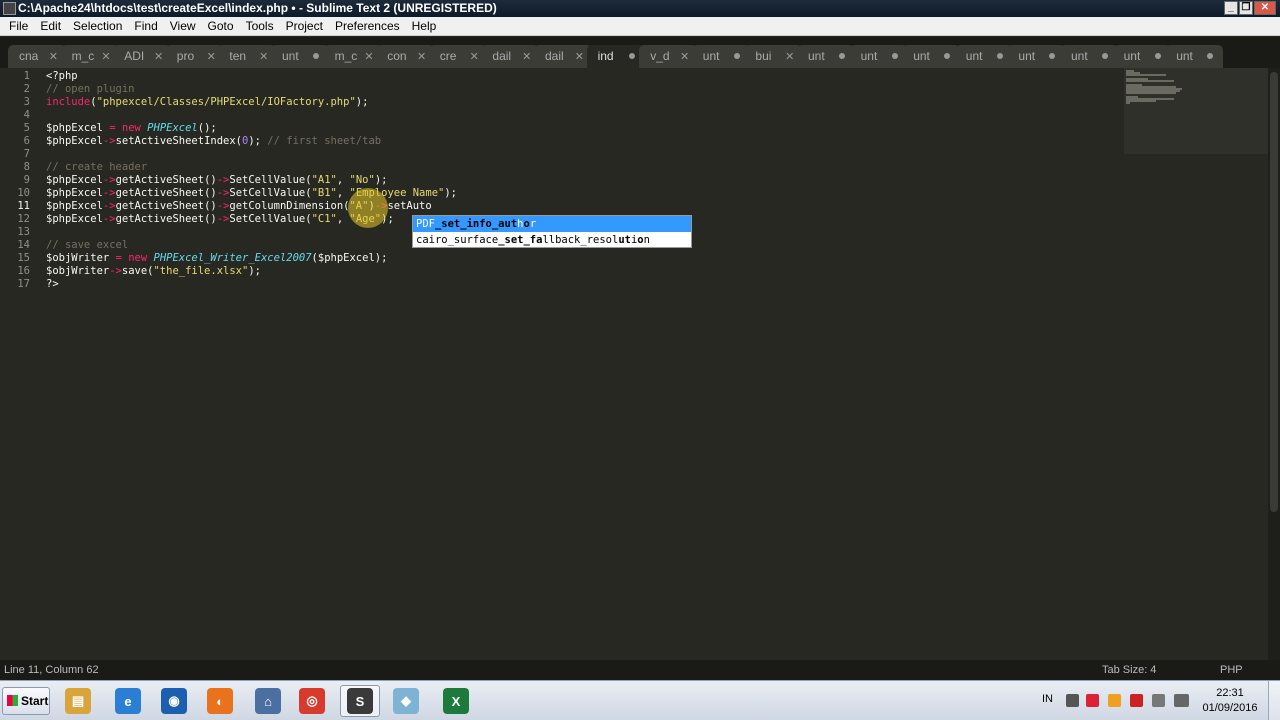 The height and width of the screenshot is (720, 1280). I want to click on tab-3: pro ✕, so click(194, 56).